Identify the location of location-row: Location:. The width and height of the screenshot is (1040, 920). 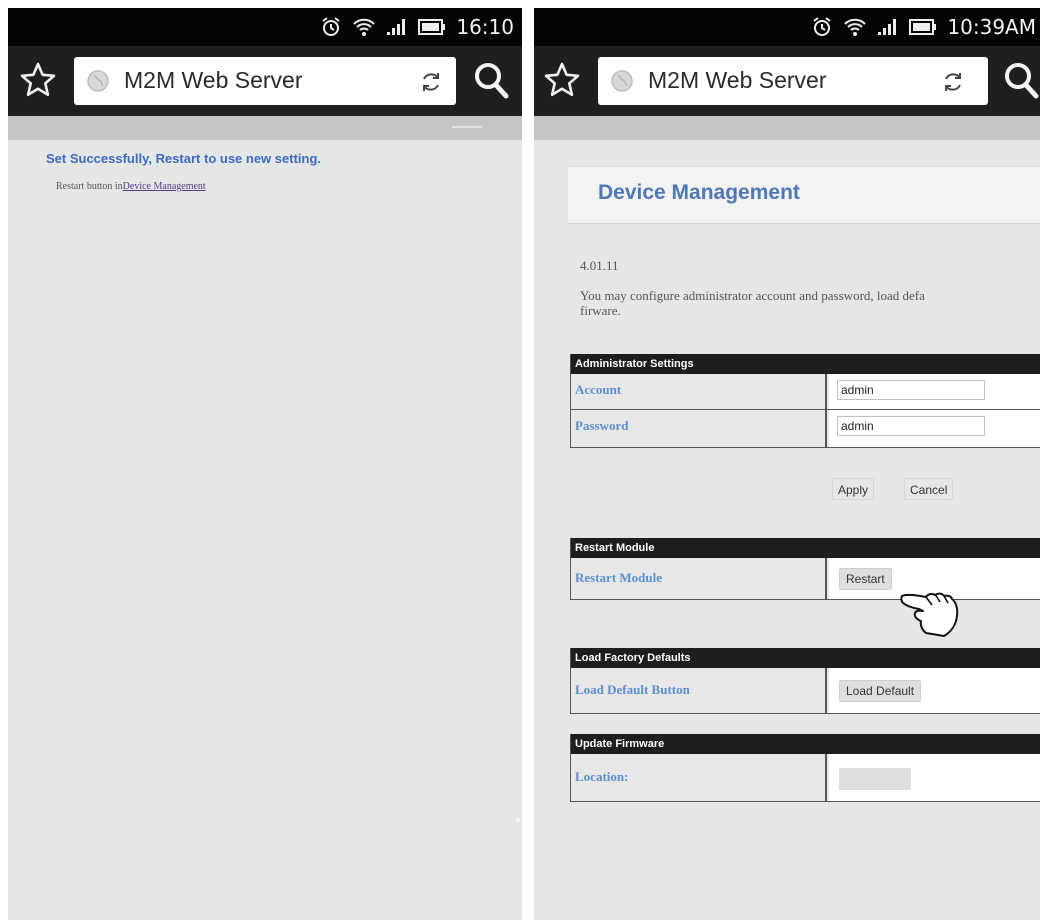
(805, 778).